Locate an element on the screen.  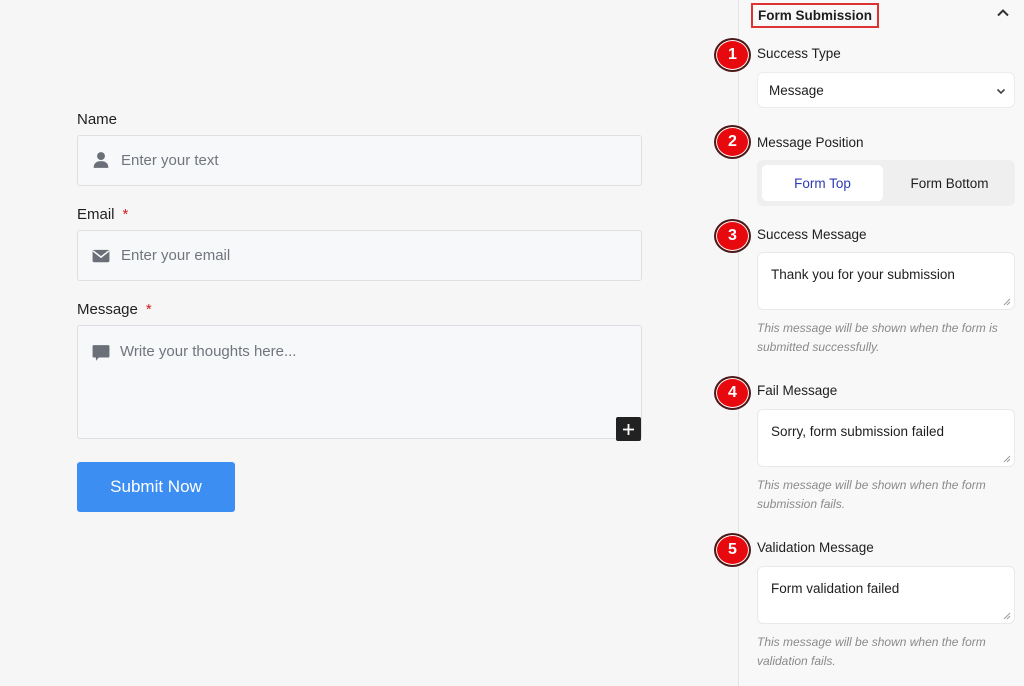
plus-icon is located at coordinates (628, 429).